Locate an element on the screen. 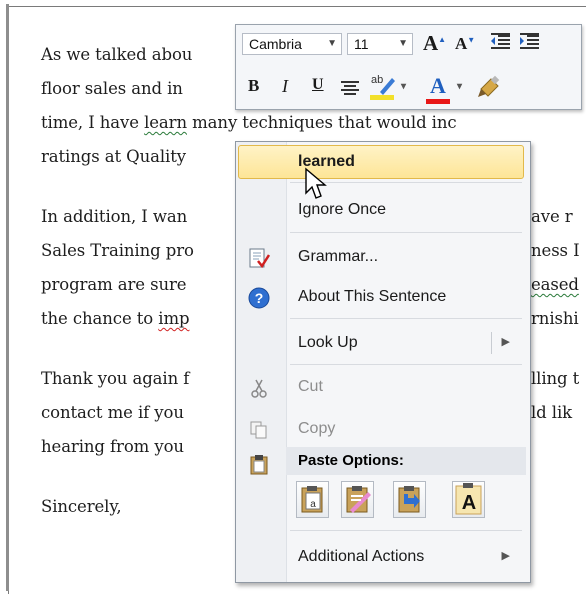 This screenshot has height=594, width=586. doc-line-5: In addition, I wan is located at coordinates (114, 216).